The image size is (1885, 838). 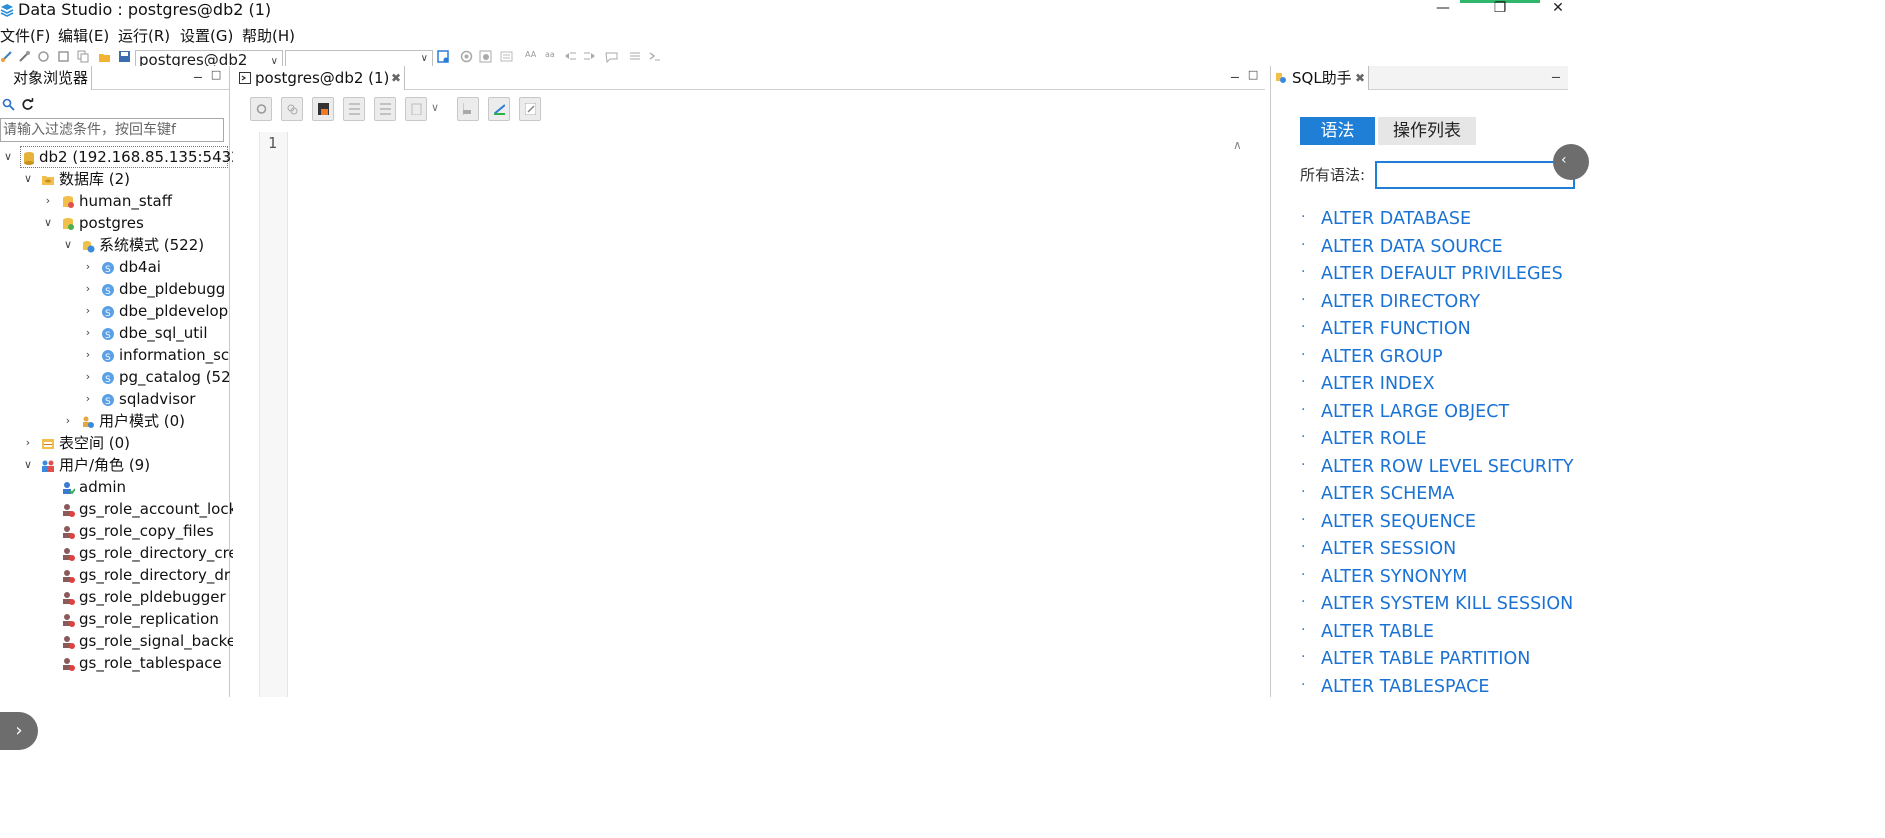 What do you see at coordinates (506, 56) in the screenshot?
I see `format-icon` at bounding box center [506, 56].